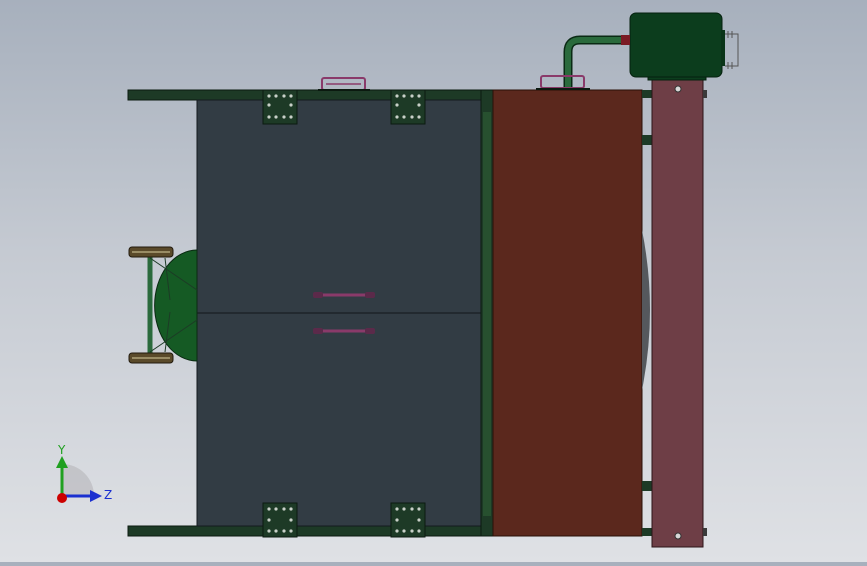  What do you see at coordinates (108, 495) in the screenshot?
I see `axis-label-z: Z` at bounding box center [108, 495].